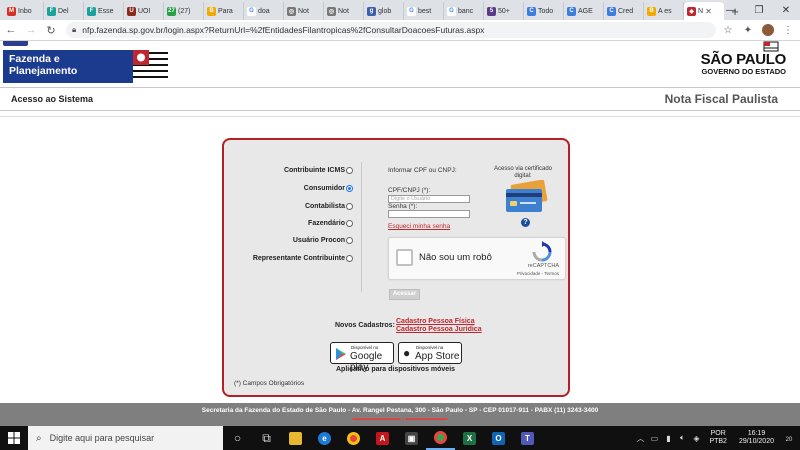 This screenshot has width=800, height=450. What do you see at coordinates (728, 30) in the screenshot?
I see `star-icon: ☆` at bounding box center [728, 30].